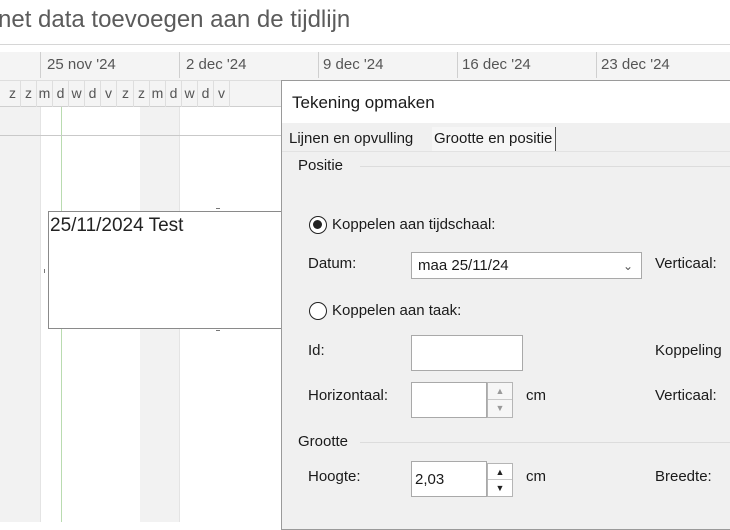 This screenshot has height=530, width=730. What do you see at coordinates (413, 224) in the screenshot?
I see `radio-timescale-label: Koppelen aan tijdschaal:` at bounding box center [413, 224].